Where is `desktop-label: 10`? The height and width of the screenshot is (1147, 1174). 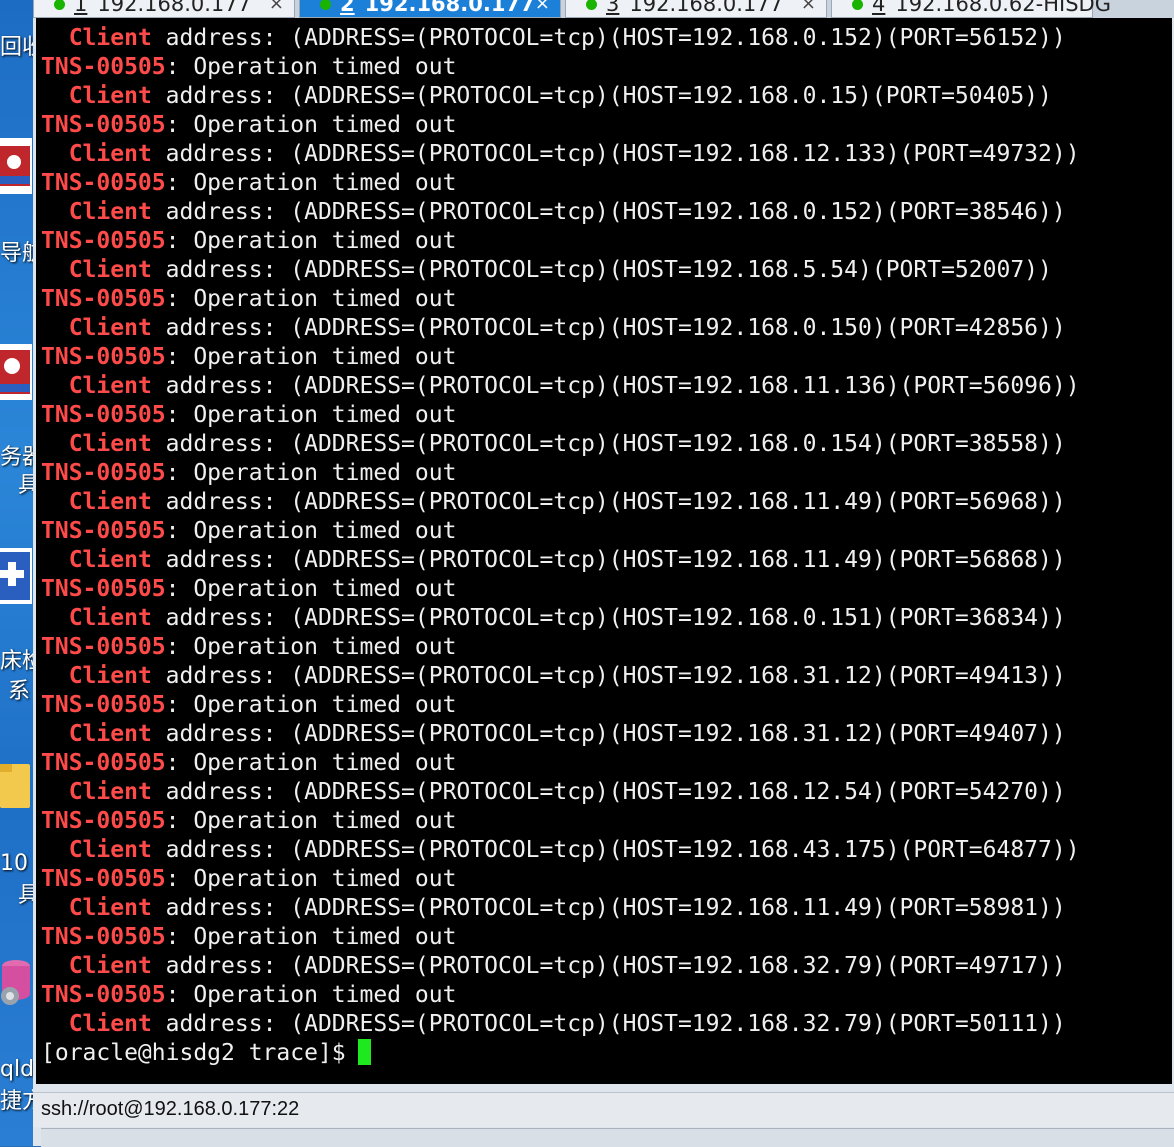
desktop-label: 10 is located at coordinates (14, 863).